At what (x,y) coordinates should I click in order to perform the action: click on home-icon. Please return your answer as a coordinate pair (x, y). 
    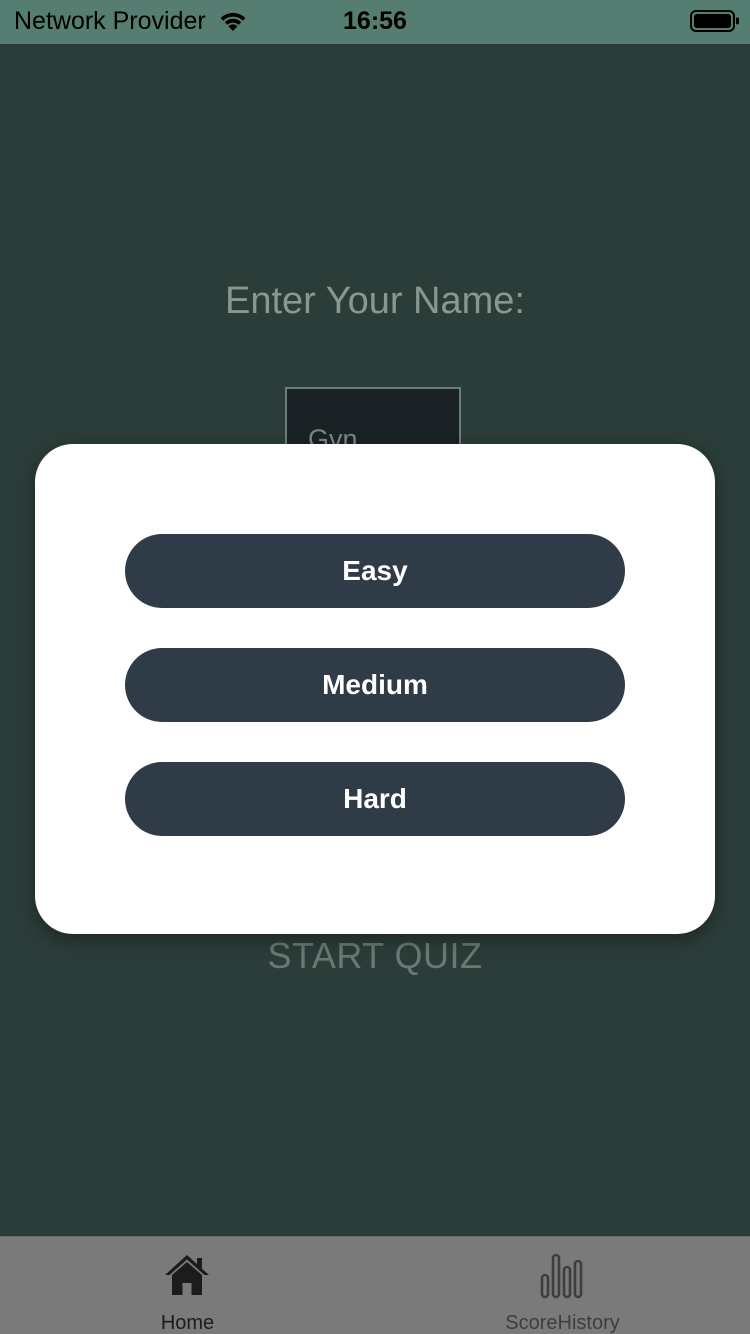
    Looking at the image, I should click on (187, 1275).